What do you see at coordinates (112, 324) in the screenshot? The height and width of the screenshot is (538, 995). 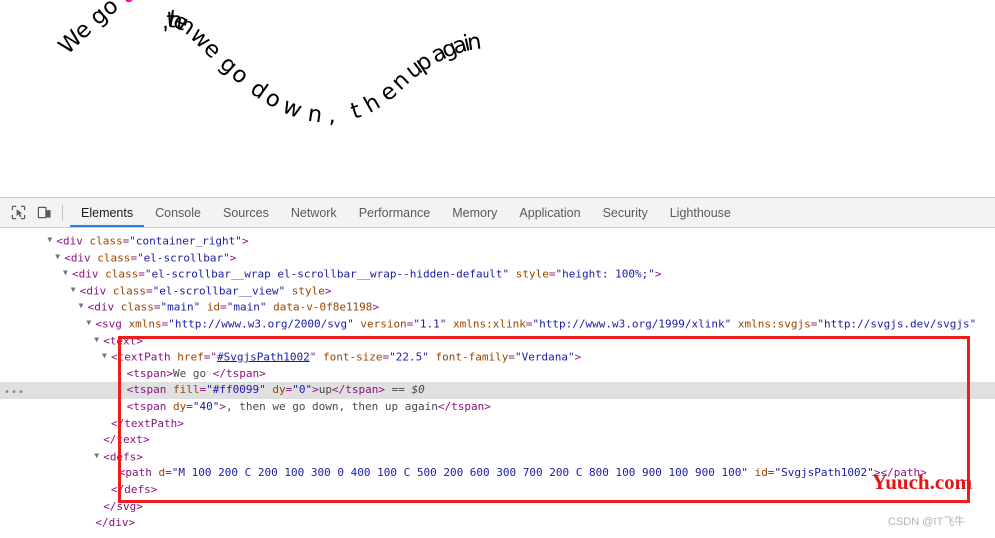 I see `code-token-tag: svg` at bounding box center [112, 324].